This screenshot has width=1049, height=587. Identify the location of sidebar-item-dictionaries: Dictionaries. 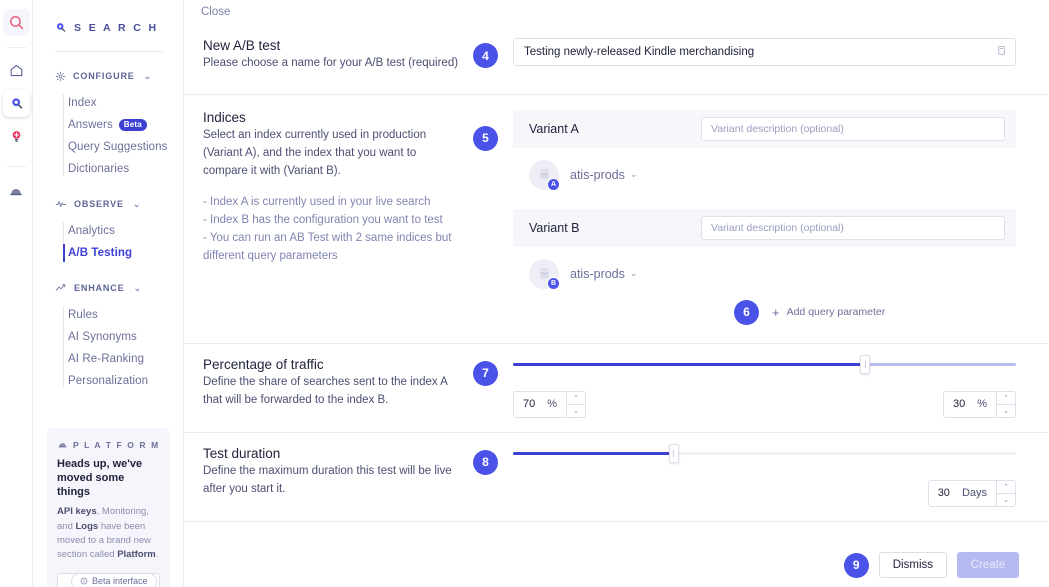
(125, 169).